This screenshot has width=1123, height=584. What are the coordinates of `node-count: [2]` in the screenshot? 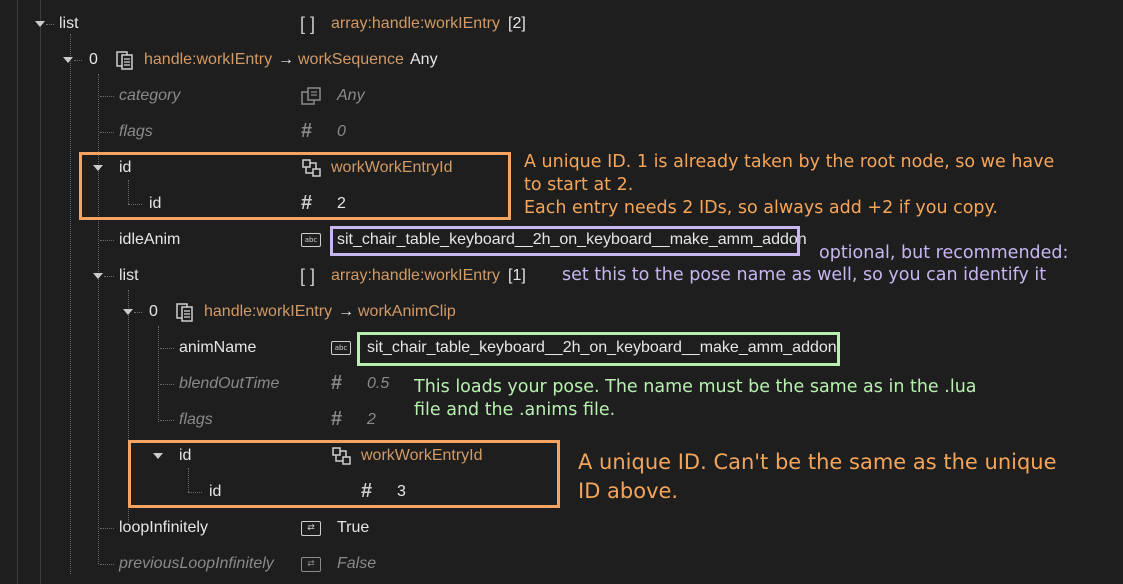 It's located at (517, 23).